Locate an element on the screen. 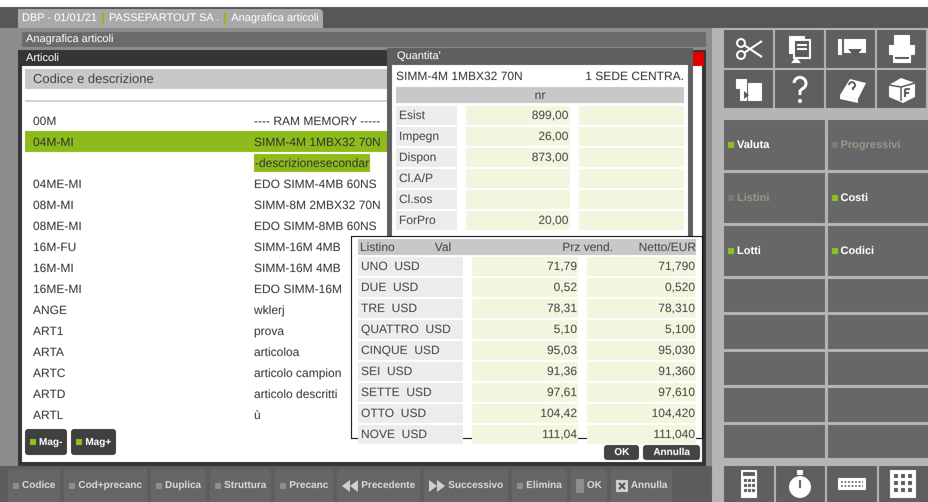 The image size is (928, 502). column-header: Listino is located at coordinates (377, 247).